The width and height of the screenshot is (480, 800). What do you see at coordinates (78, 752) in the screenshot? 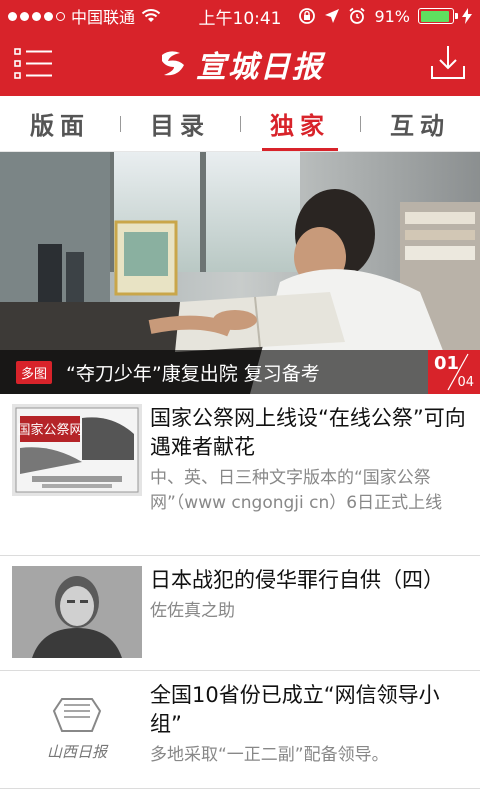
I see `svg-text: 山西日报` at bounding box center [78, 752].